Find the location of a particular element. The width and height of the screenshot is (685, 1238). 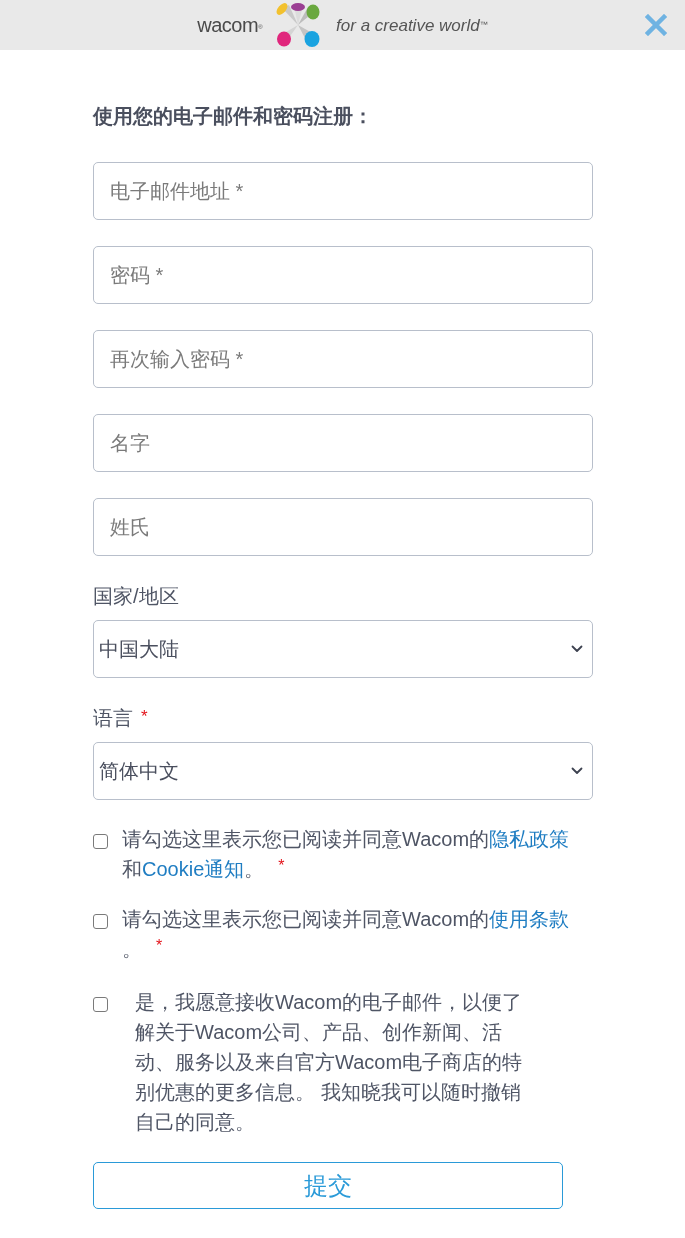

language-select: 简体中文 is located at coordinates (343, 771).